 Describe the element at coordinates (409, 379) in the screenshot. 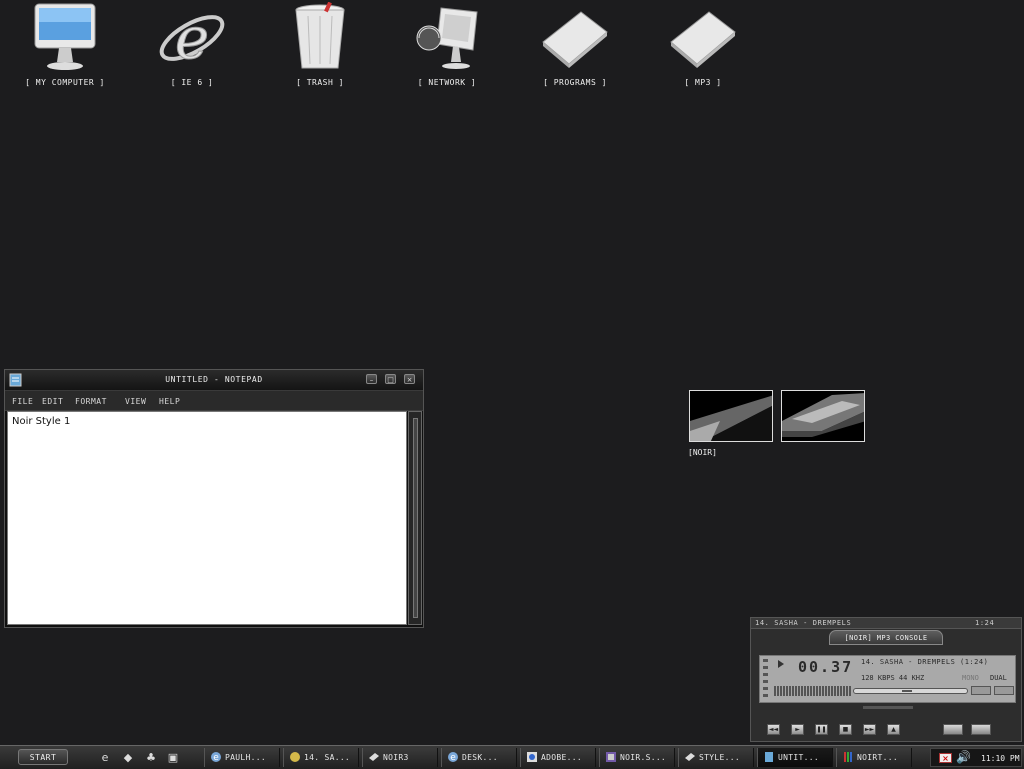

I see `close-button: ×` at that location.